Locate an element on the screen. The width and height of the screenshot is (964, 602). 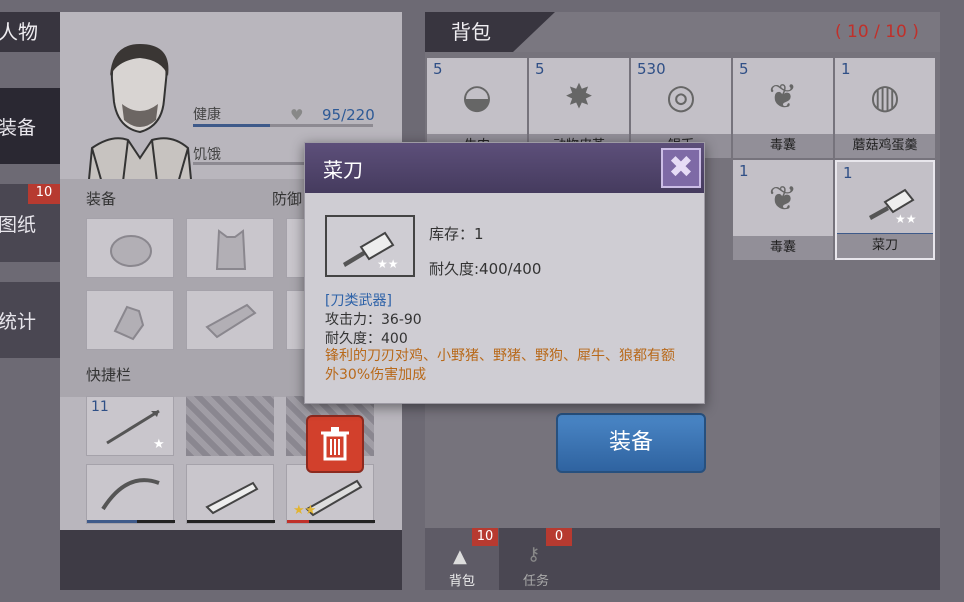
bottom-tab-bag-label: 背包 is located at coordinates (461, 581).